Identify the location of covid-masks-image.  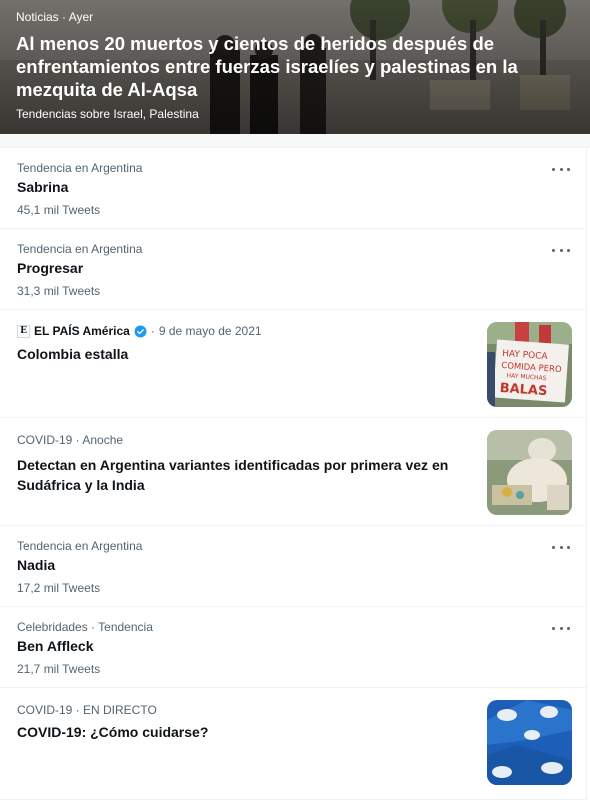
(529, 742).